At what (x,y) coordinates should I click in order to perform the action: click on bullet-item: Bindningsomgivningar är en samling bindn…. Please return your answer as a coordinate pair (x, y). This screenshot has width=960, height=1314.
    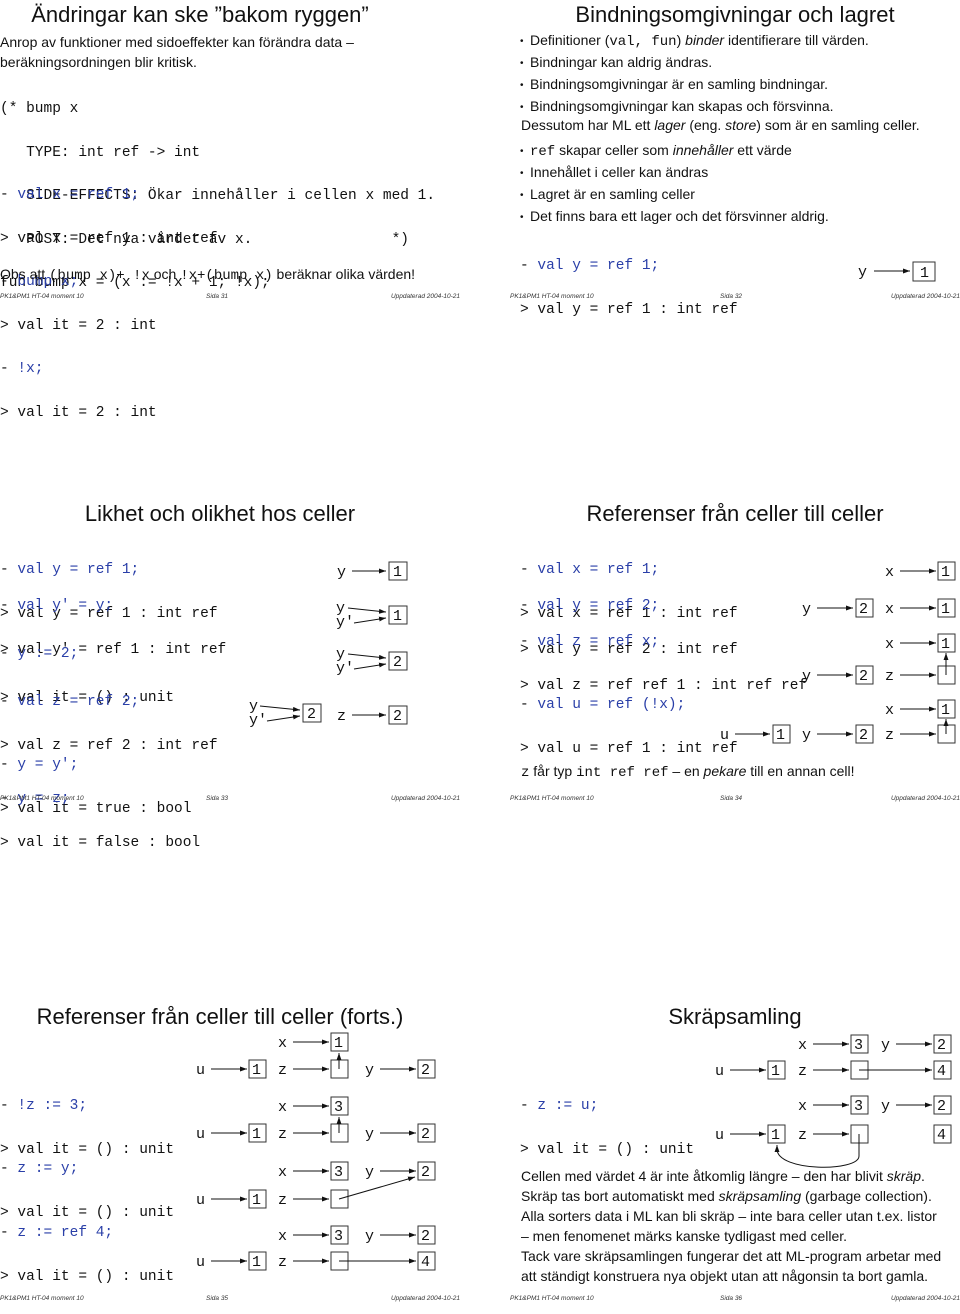
    Looking at the image, I should click on (694, 85).